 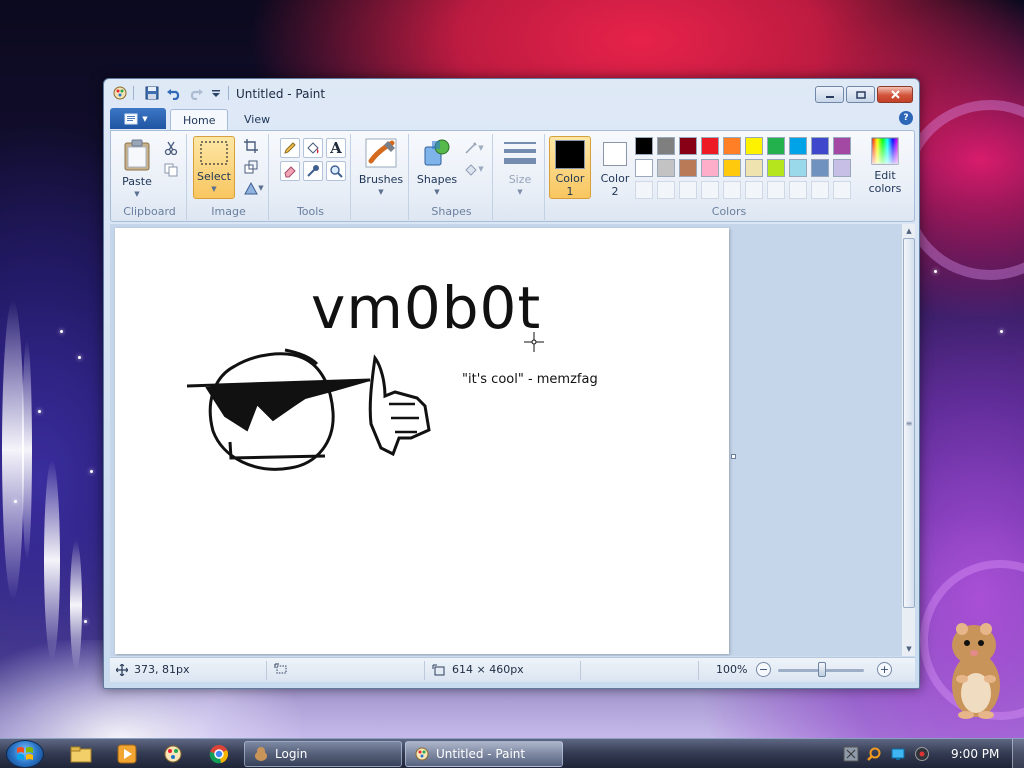 What do you see at coordinates (895, 94) in the screenshot?
I see `close-button` at bounding box center [895, 94].